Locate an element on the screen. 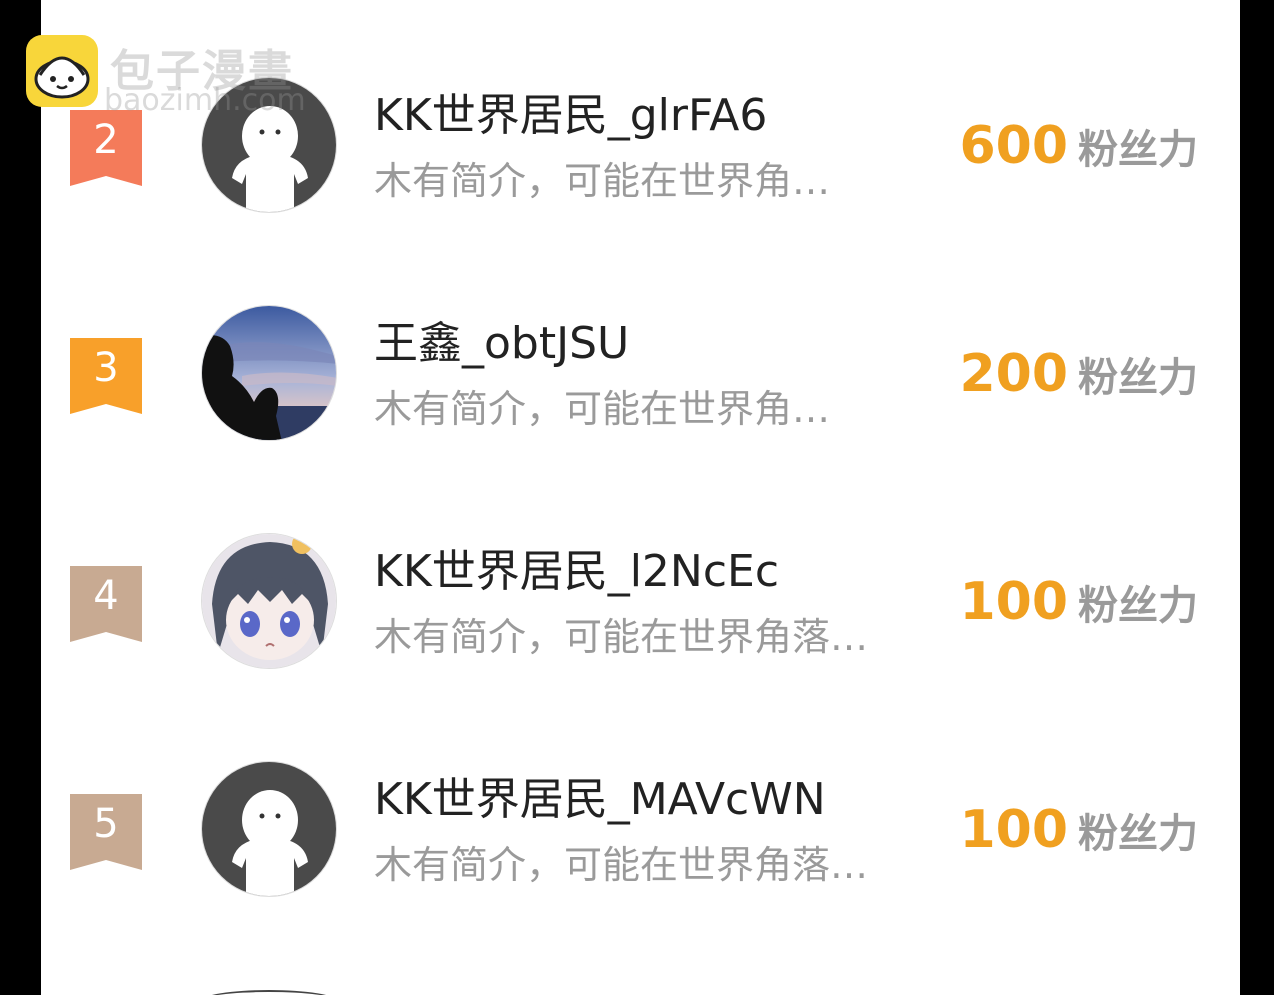  rank-ribbon-badge: 4 is located at coordinates (106, 604).